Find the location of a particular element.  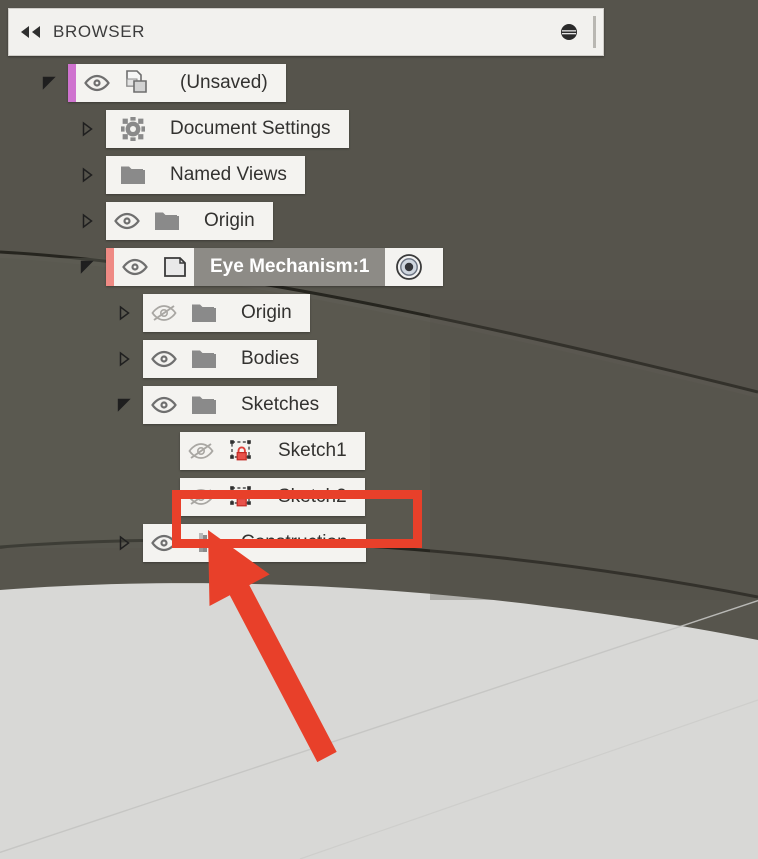

item-icon-sketch1 is located at coordinates (241, 451).